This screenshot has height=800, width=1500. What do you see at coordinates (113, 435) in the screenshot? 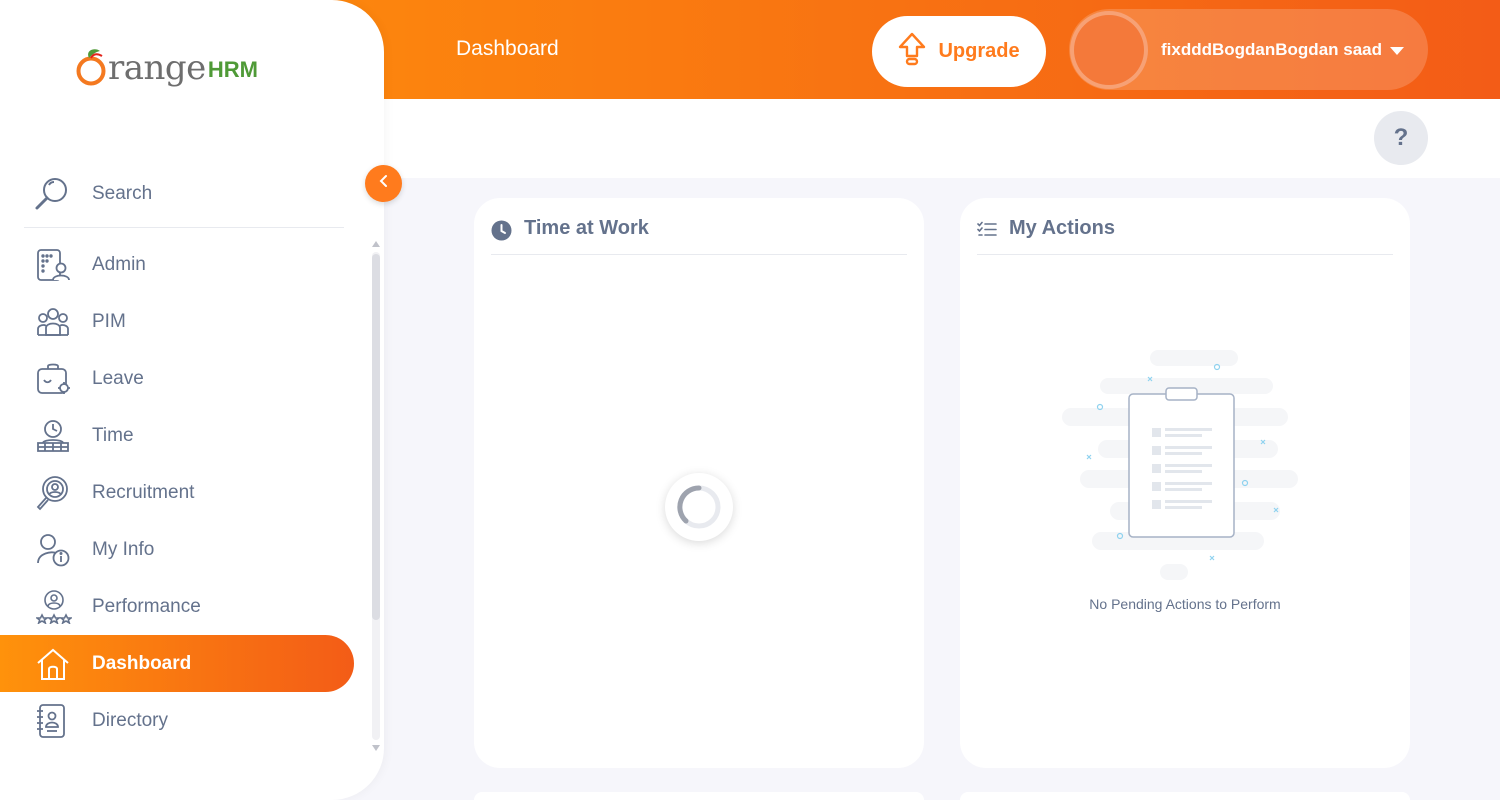
I see `sidebar-item-label: Time` at bounding box center [113, 435].